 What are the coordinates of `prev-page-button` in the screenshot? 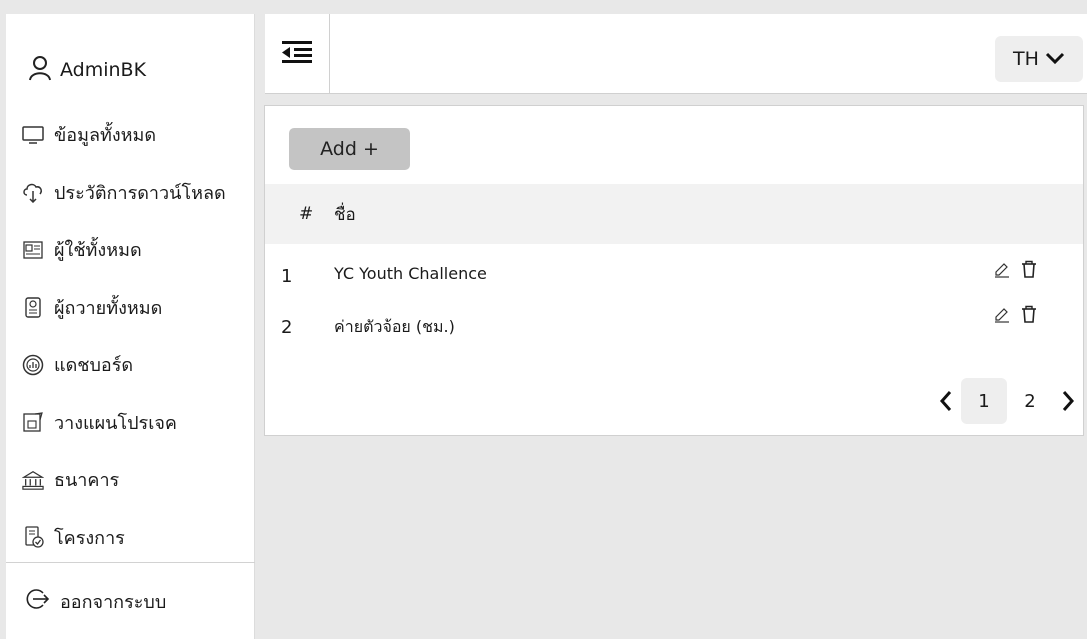 It's located at (946, 401).